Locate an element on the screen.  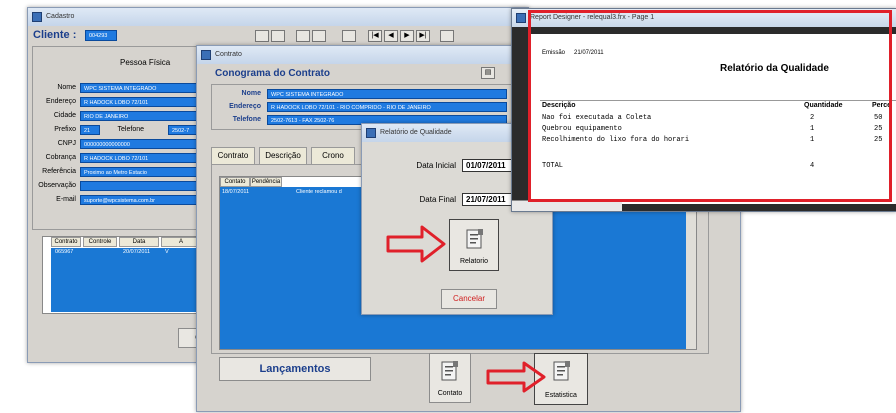
cobranca-field: R HADOCK LOBO 72/101 is located at coordinates (144, 158).